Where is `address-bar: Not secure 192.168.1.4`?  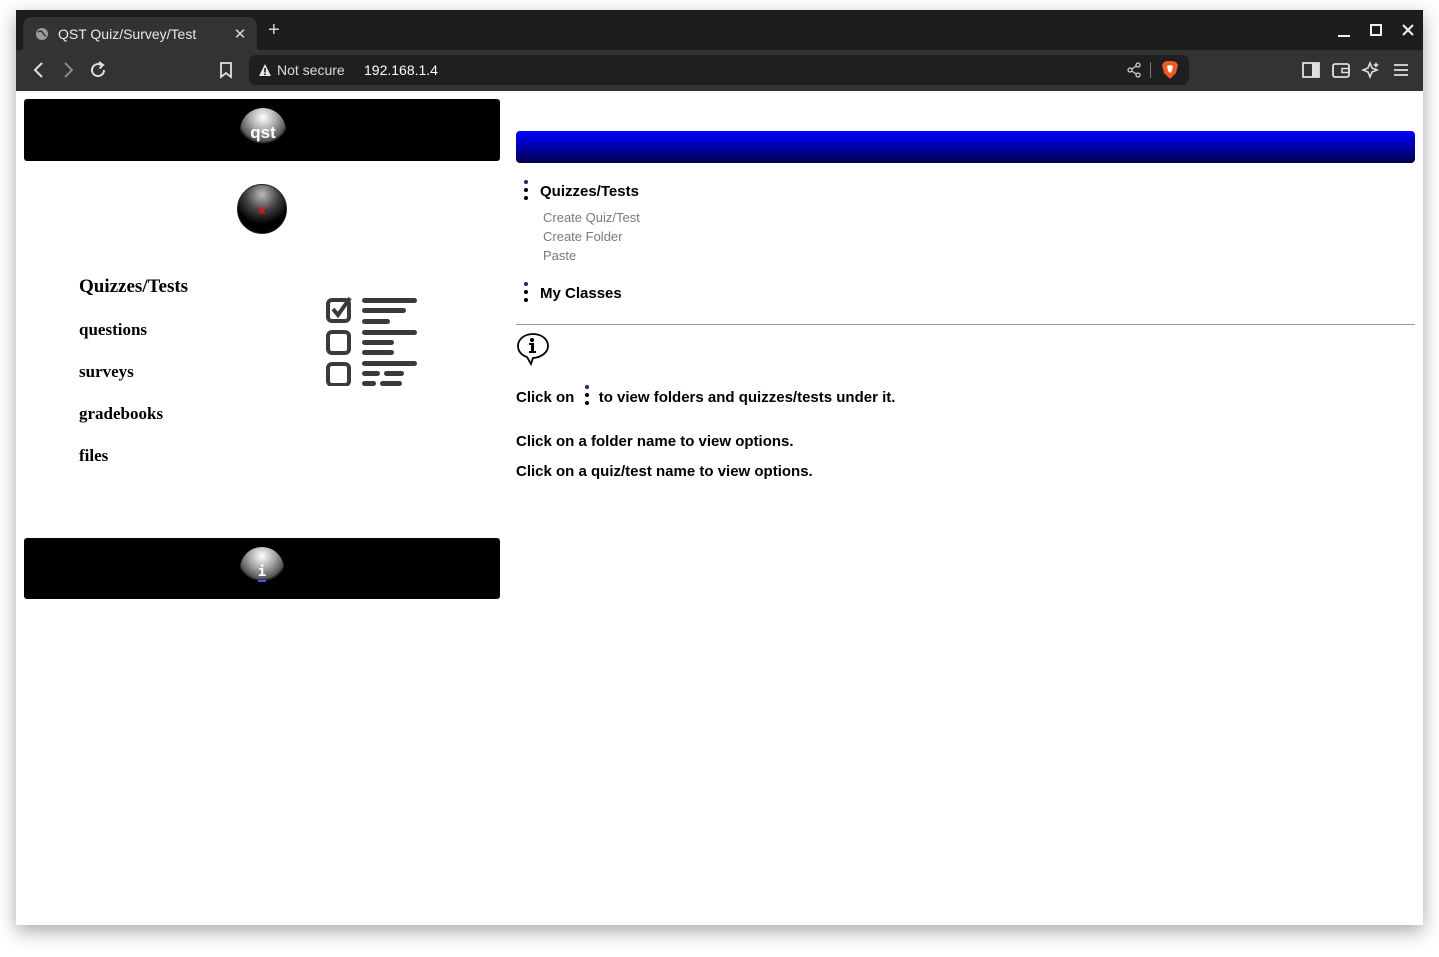
address-bar: Not secure 192.168.1.4 is located at coordinates (719, 70).